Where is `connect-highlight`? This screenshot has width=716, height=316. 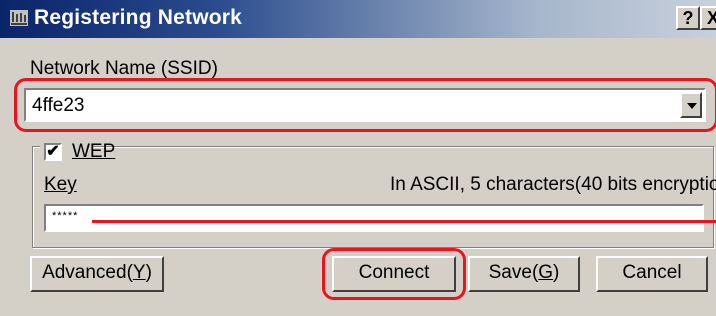 connect-highlight is located at coordinates (394, 274).